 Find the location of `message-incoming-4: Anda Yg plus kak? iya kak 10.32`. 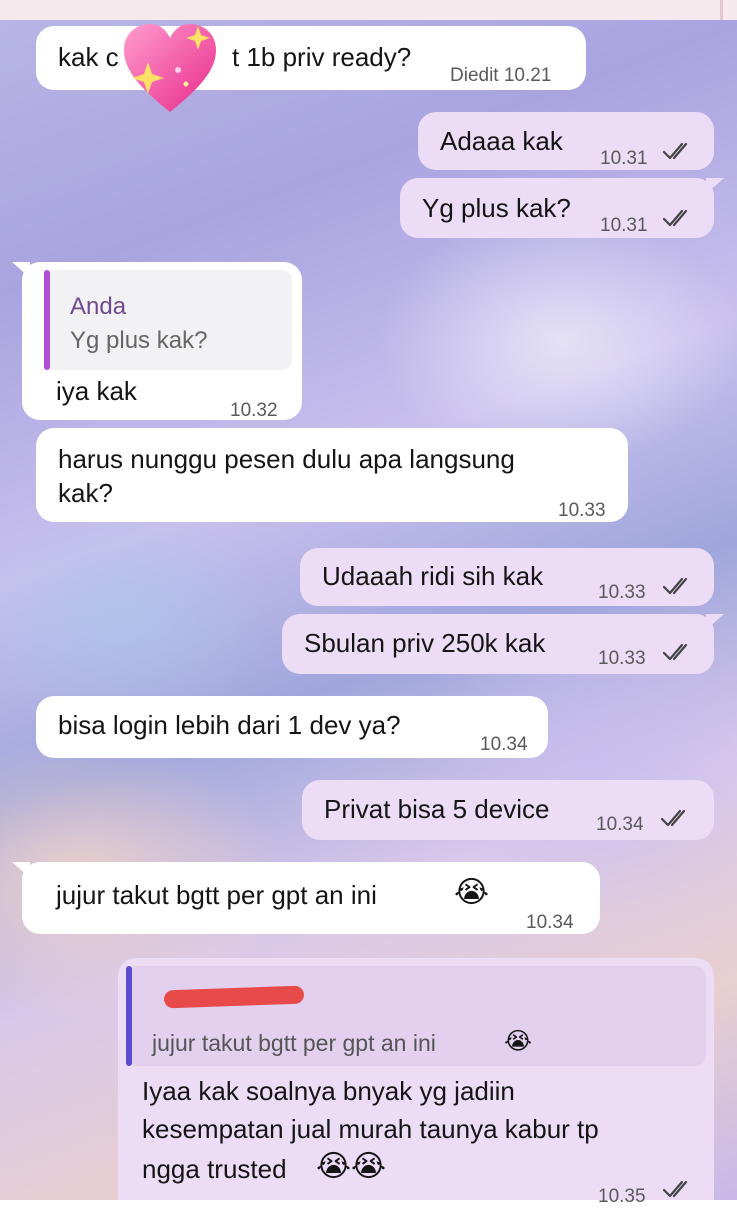

message-incoming-4: Anda Yg plus kak? iya kak 10.32 is located at coordinates (157, 341).